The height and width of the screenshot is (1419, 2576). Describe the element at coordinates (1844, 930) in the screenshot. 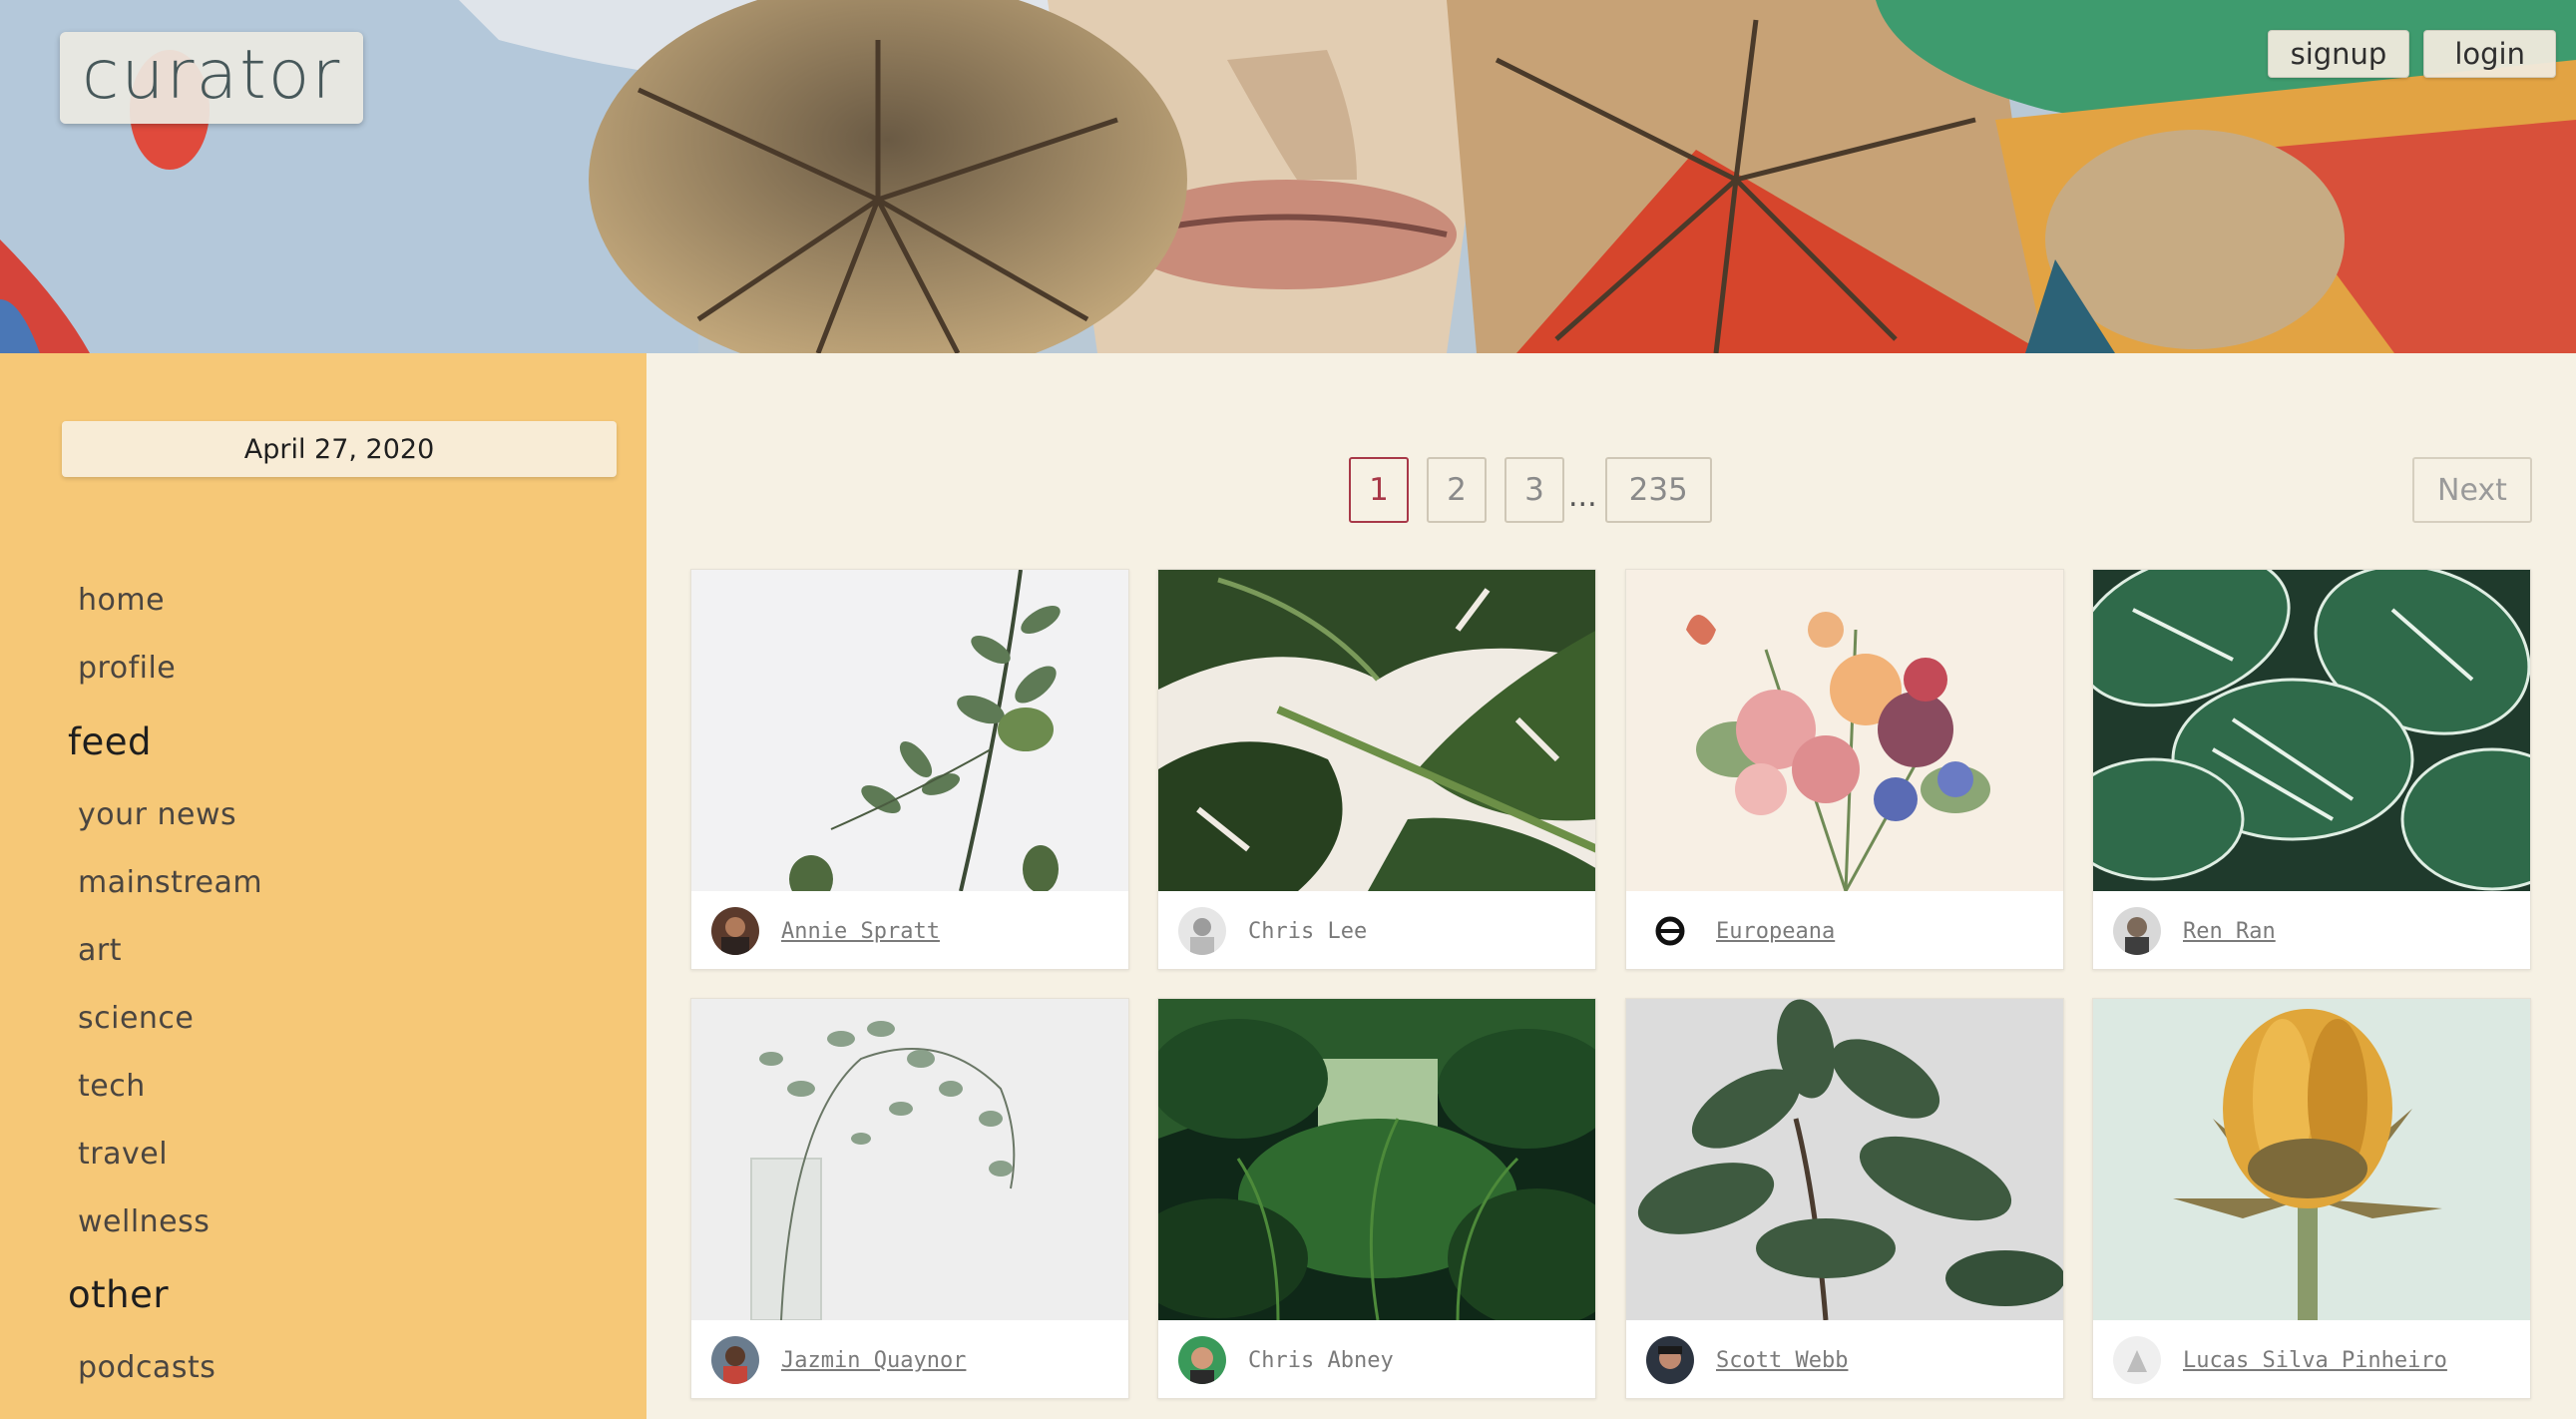

I see `card-footer: Europeana` at that location.